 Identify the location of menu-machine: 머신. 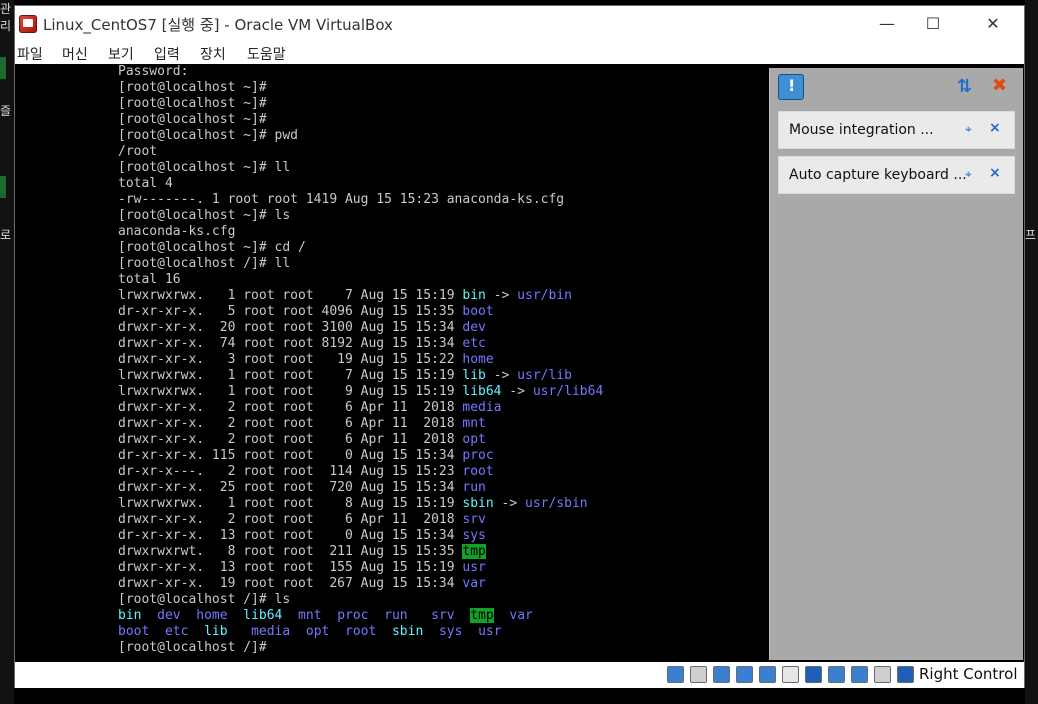
(75, 54).